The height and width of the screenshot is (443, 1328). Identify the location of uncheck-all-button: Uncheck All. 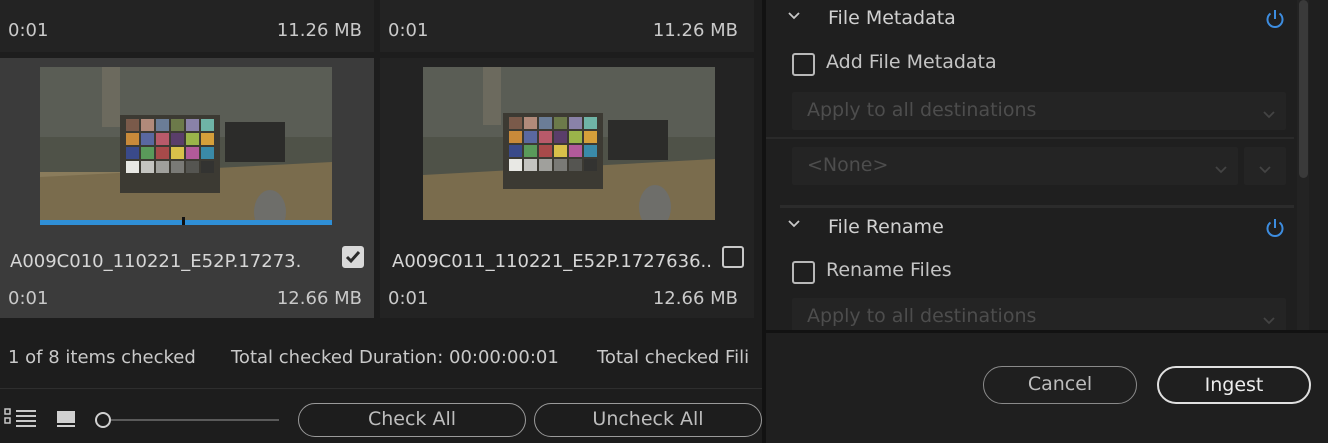
(648, 420).